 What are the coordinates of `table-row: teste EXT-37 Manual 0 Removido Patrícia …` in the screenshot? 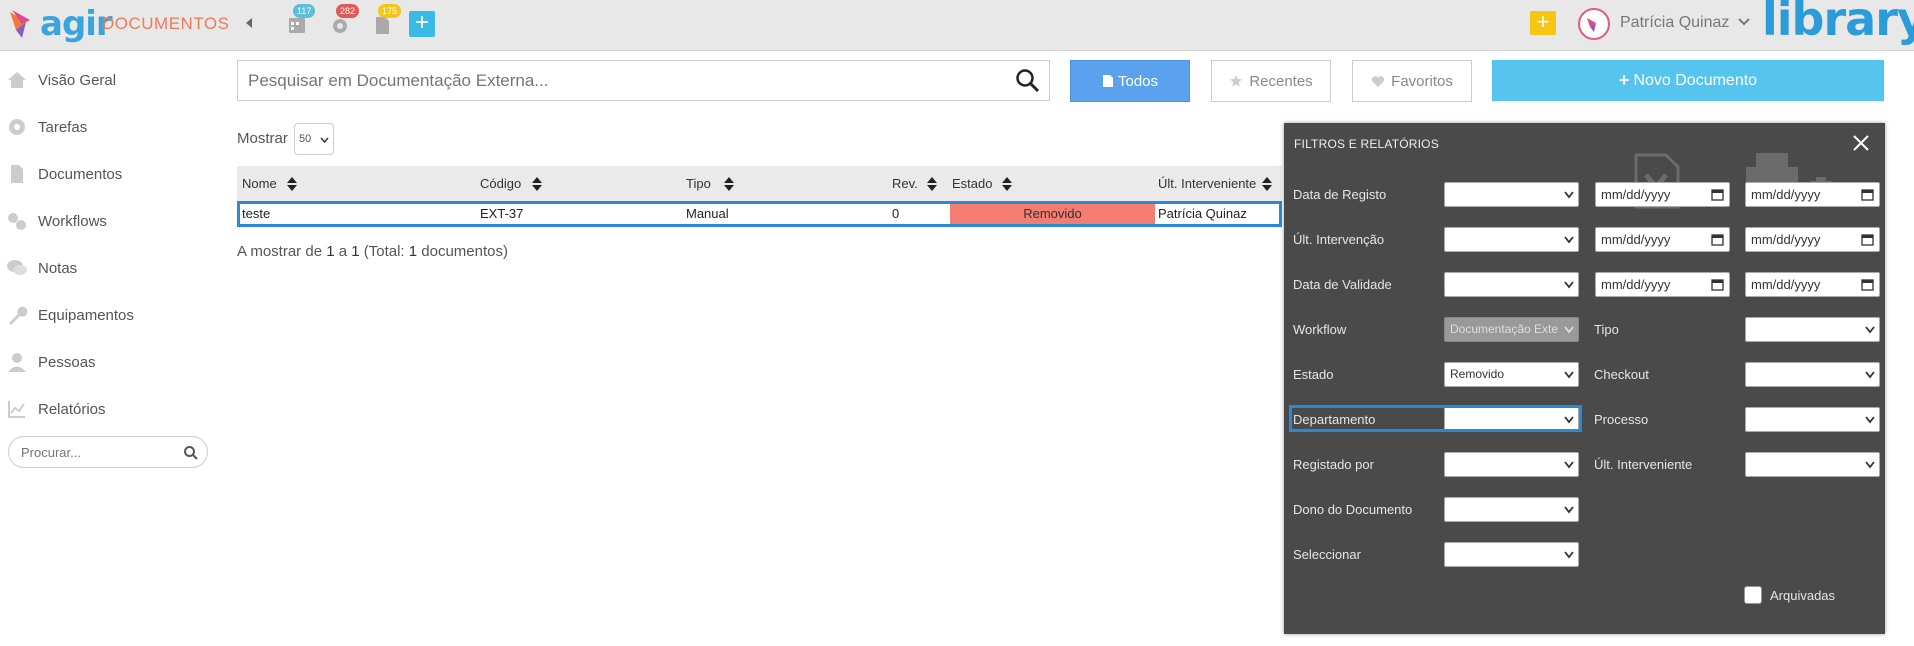 It's located at (759, 214).